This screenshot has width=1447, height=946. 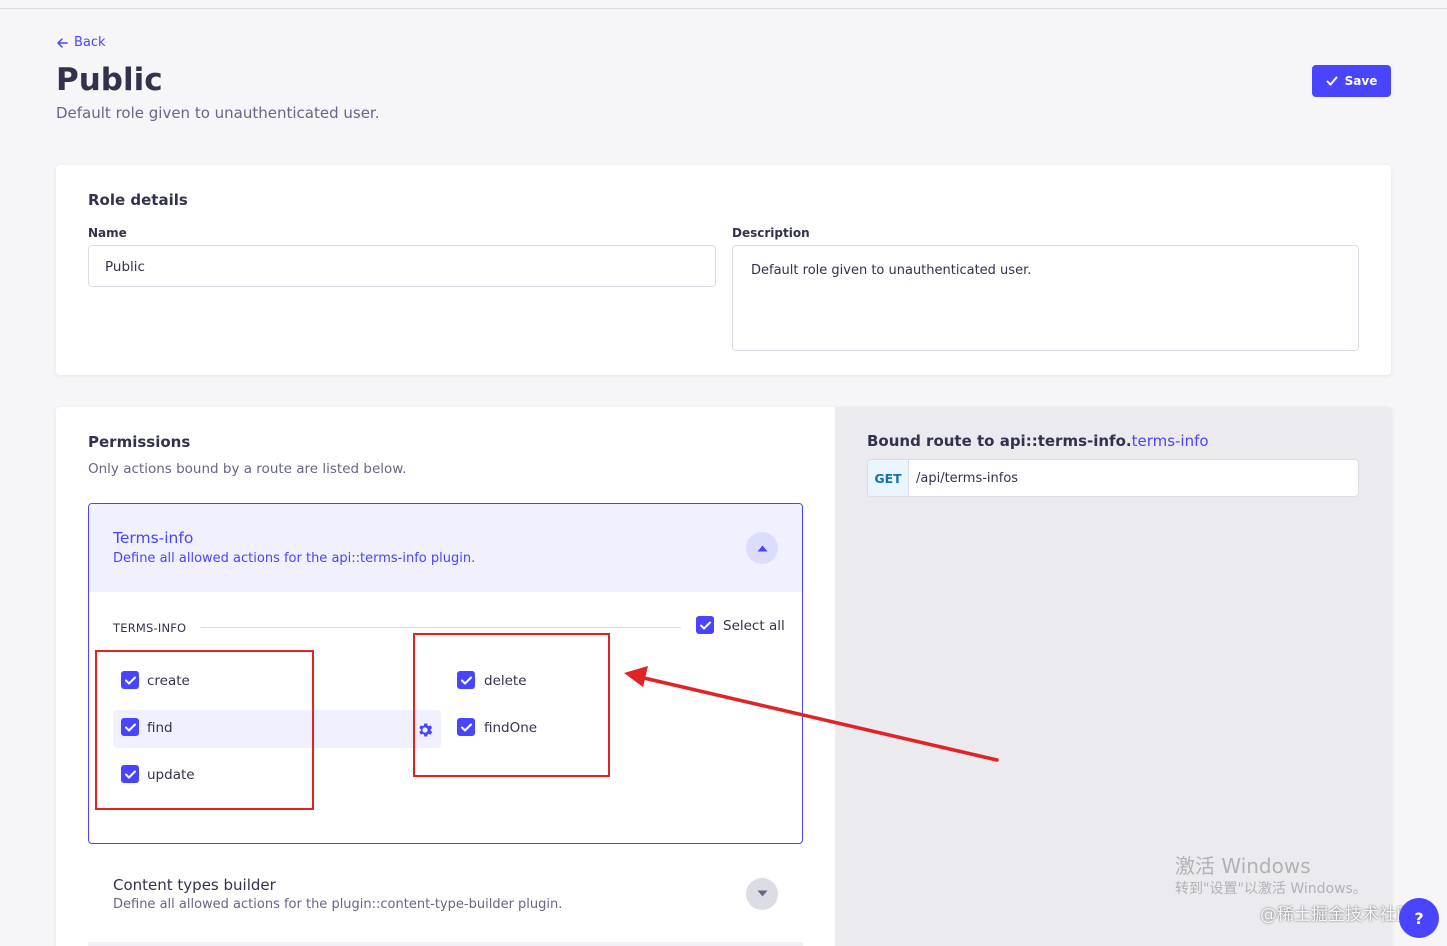 I want to click on content-types-builder-title: Content types builder, so click(x=194, y=885).